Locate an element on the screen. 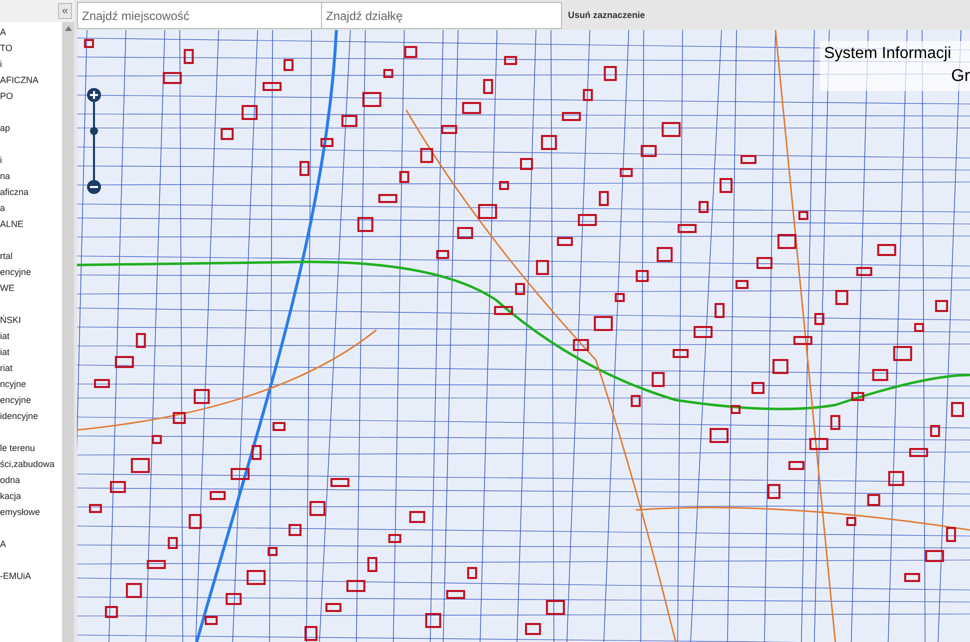 This screenshot has height=642, width=970. layer-label: odna is located at coordinates (31, 480).